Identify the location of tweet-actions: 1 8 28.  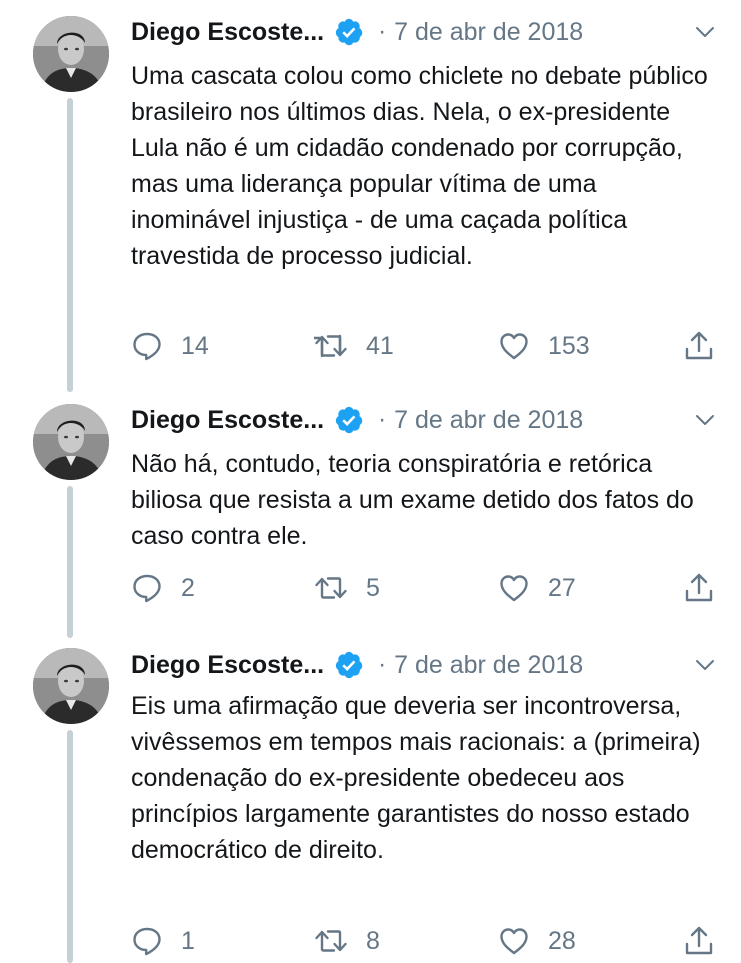
(426, 941).